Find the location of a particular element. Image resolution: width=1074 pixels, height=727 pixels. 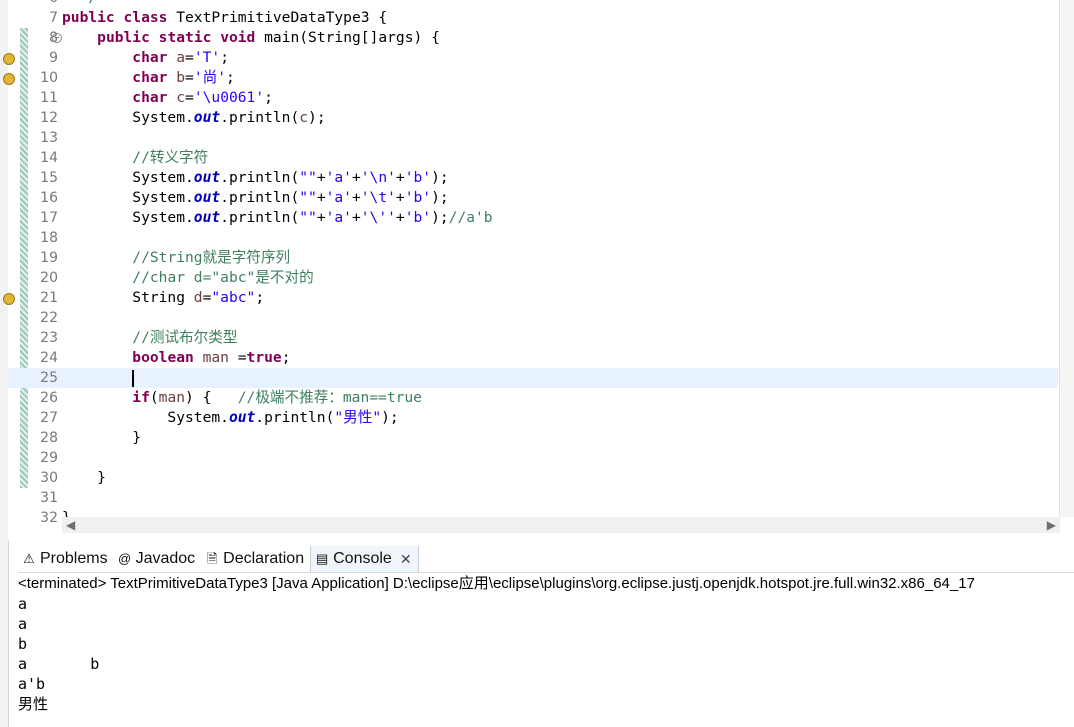

code-line: 18 is located at coordinates (533, 238).